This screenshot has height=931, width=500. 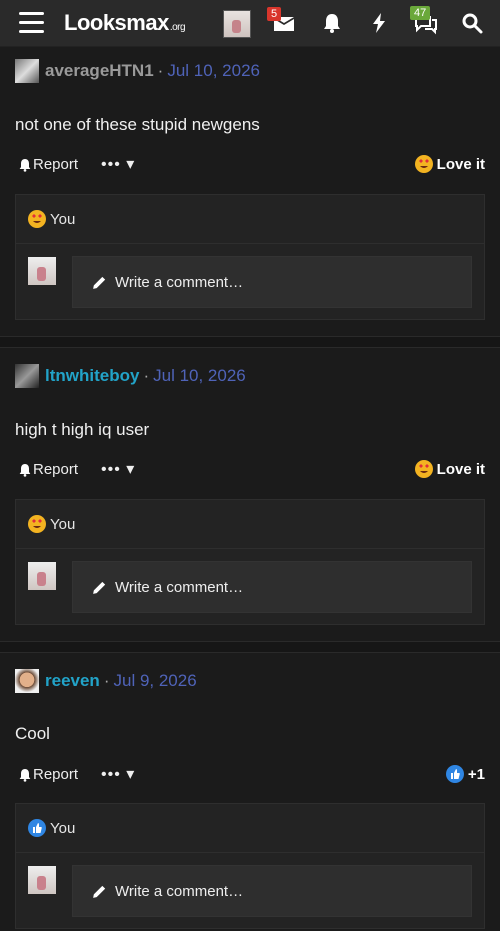 I want to click on post-author-row: ltnwhiteboy · Jul 10, 2026, so click(x=130, y=376).